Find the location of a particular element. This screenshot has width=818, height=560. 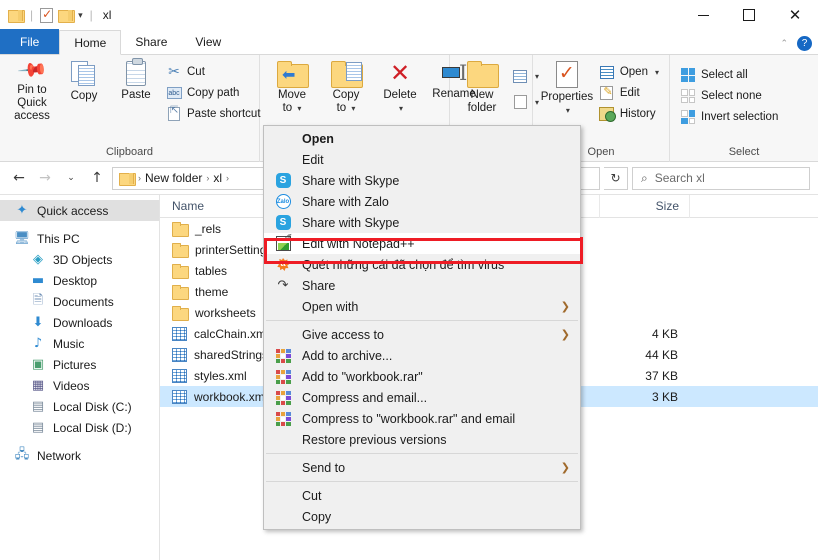

delete-label: Delete ▾ is located at coordinates (400, 101).